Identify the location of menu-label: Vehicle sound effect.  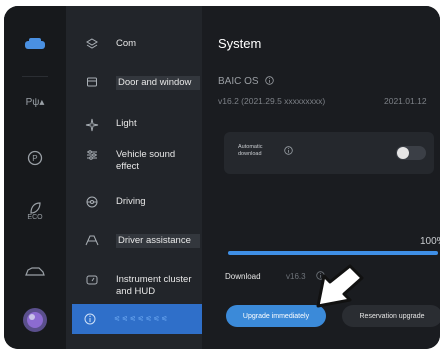
(146, 160).